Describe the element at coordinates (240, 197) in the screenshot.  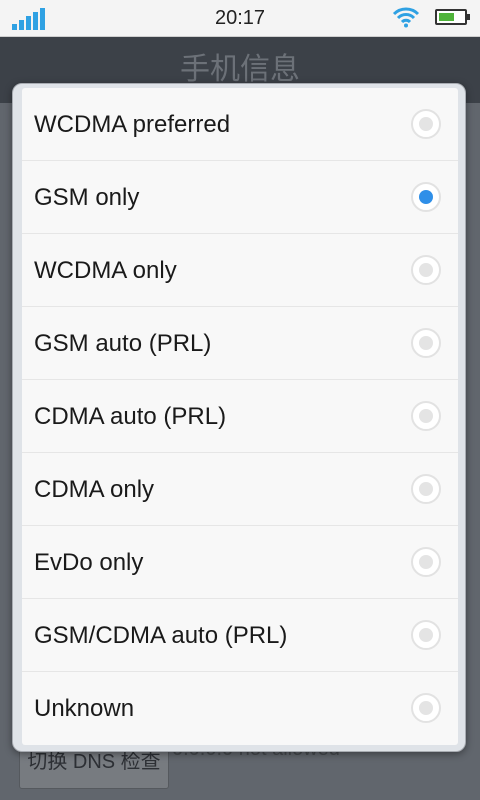
I see `option-gsm-only: GSM only` at that location.